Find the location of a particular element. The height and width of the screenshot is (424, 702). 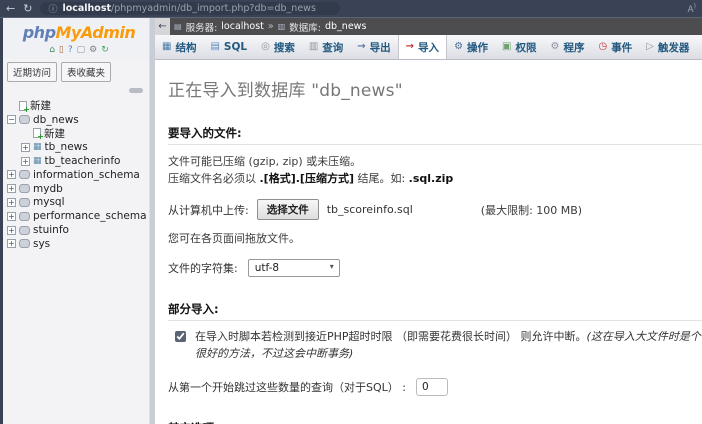

charset-select: utf-8 ▾ is located at coordinates (293, 268).